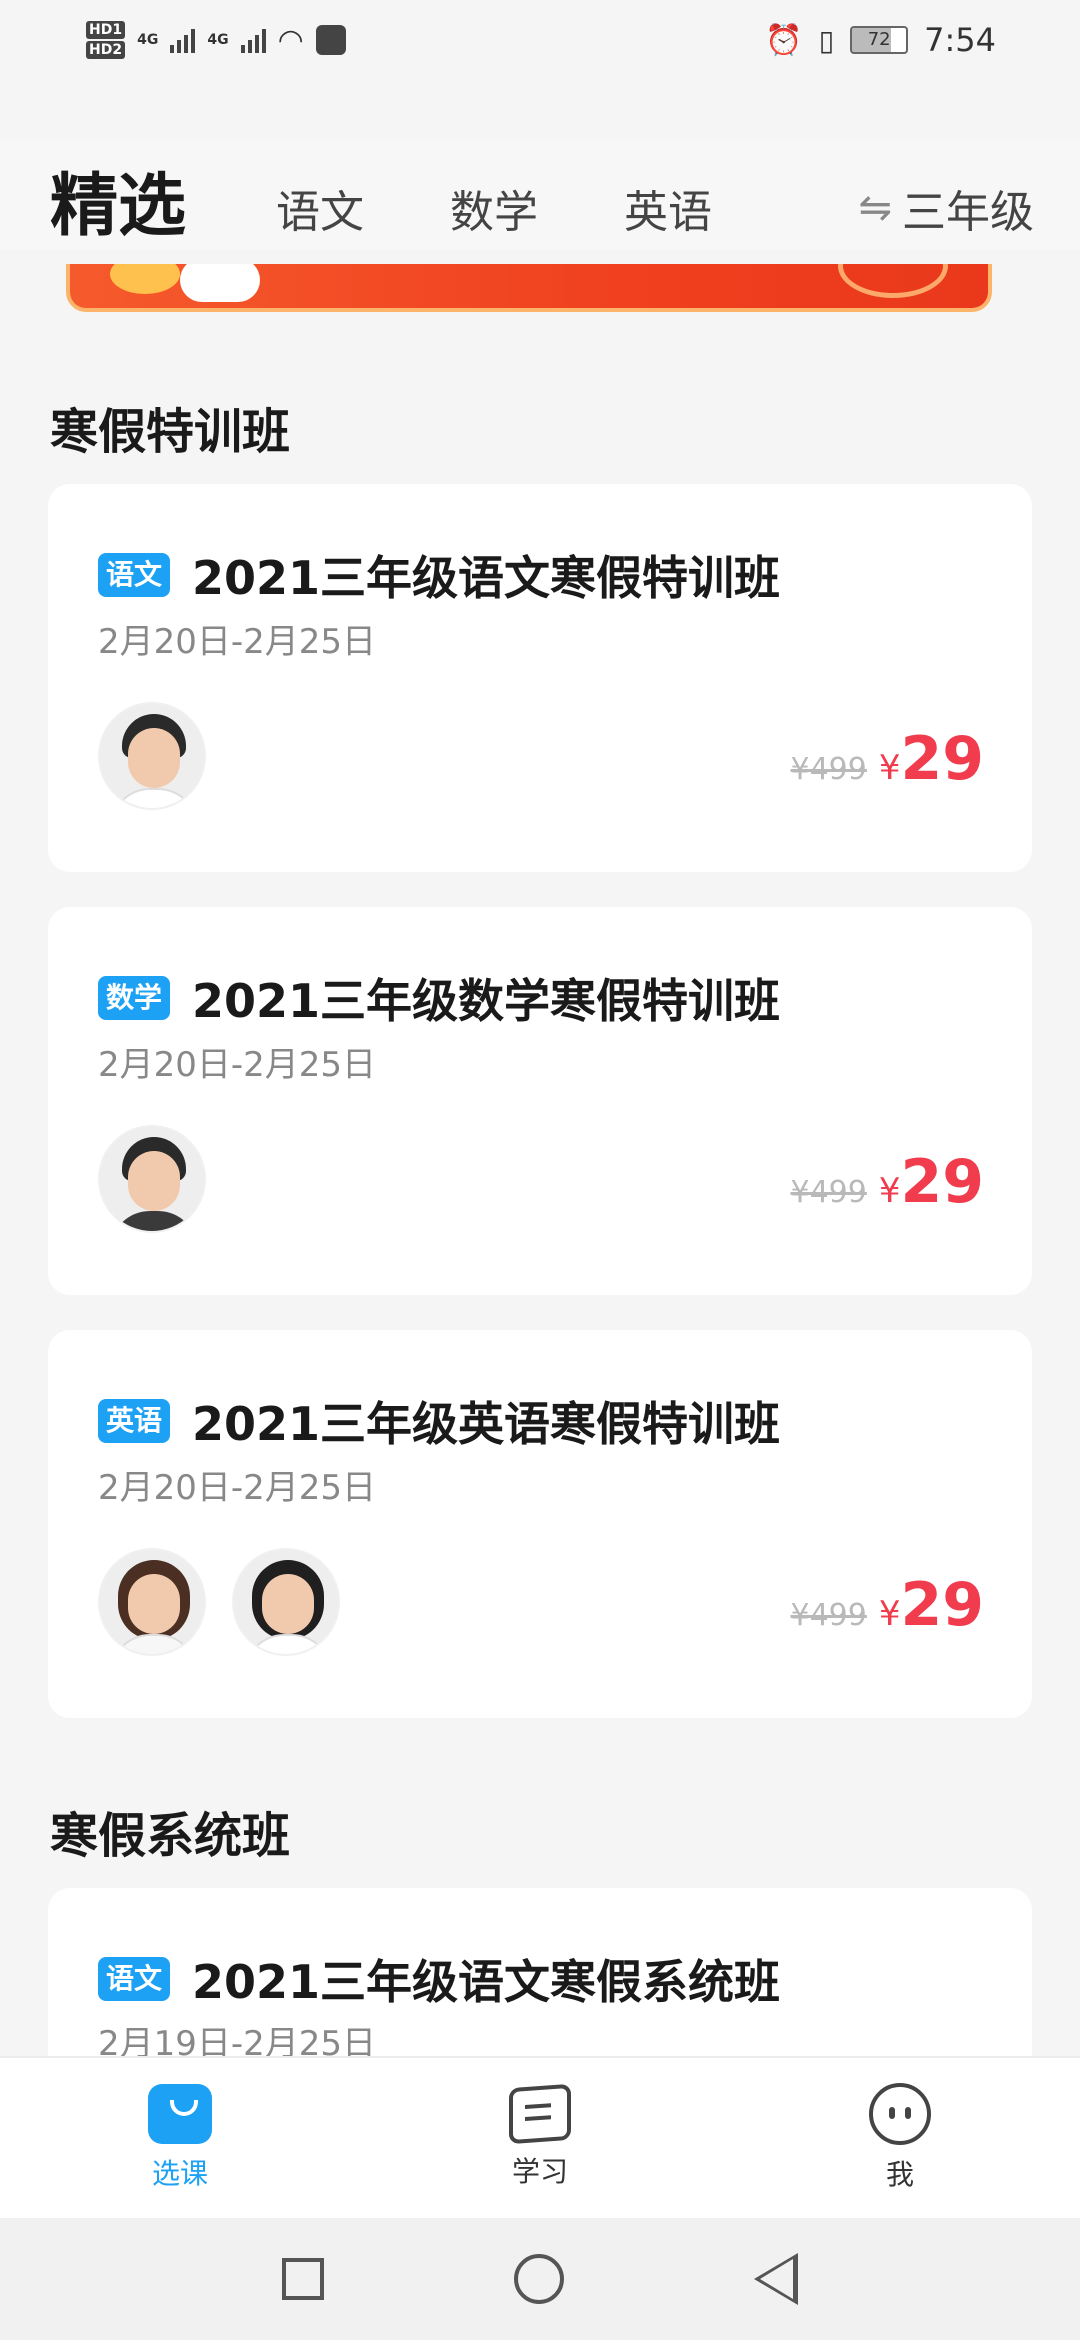  Describe the element at coordinates (170, 1836) in the screenshot. I see `section-title: 寒假系统班` at that location.